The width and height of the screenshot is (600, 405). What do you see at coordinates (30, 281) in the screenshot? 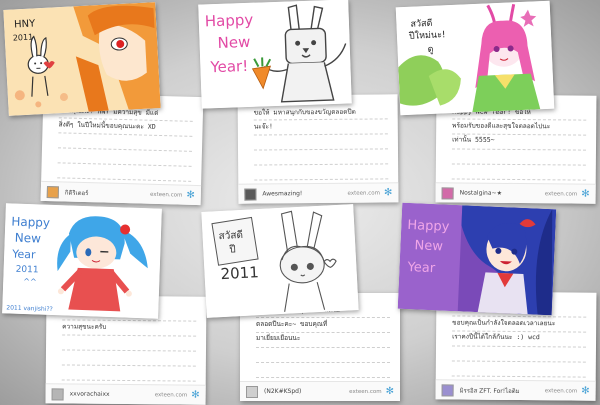
I see `art-text-smile: ^^` at bounding box center [30, 281].